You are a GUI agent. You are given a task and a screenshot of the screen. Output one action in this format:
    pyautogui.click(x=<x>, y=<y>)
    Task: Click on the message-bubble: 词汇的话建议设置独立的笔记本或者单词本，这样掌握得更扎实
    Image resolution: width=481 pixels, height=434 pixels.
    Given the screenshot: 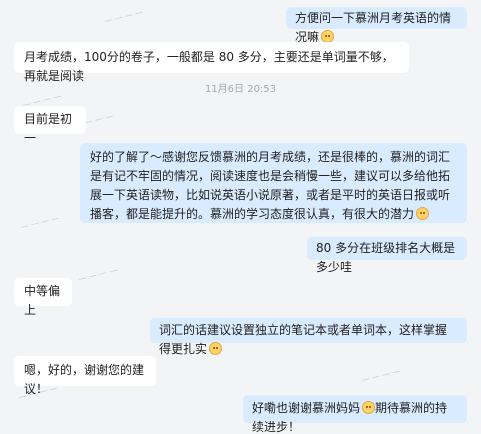 What is the action you would take?
    pyautogui.click(x=308, y=337)
    